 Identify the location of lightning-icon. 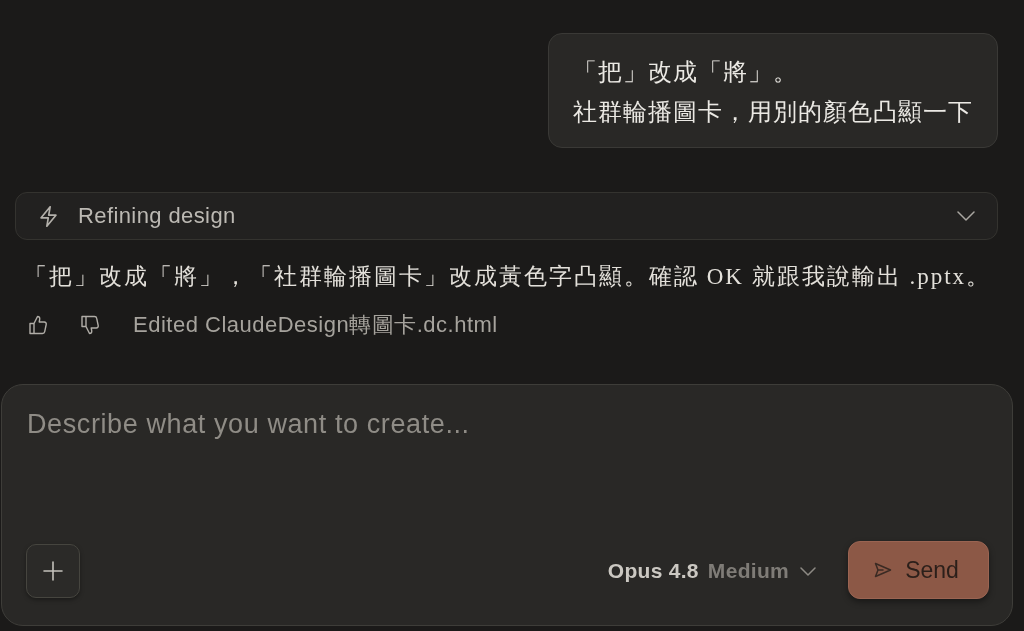
(48, 216).